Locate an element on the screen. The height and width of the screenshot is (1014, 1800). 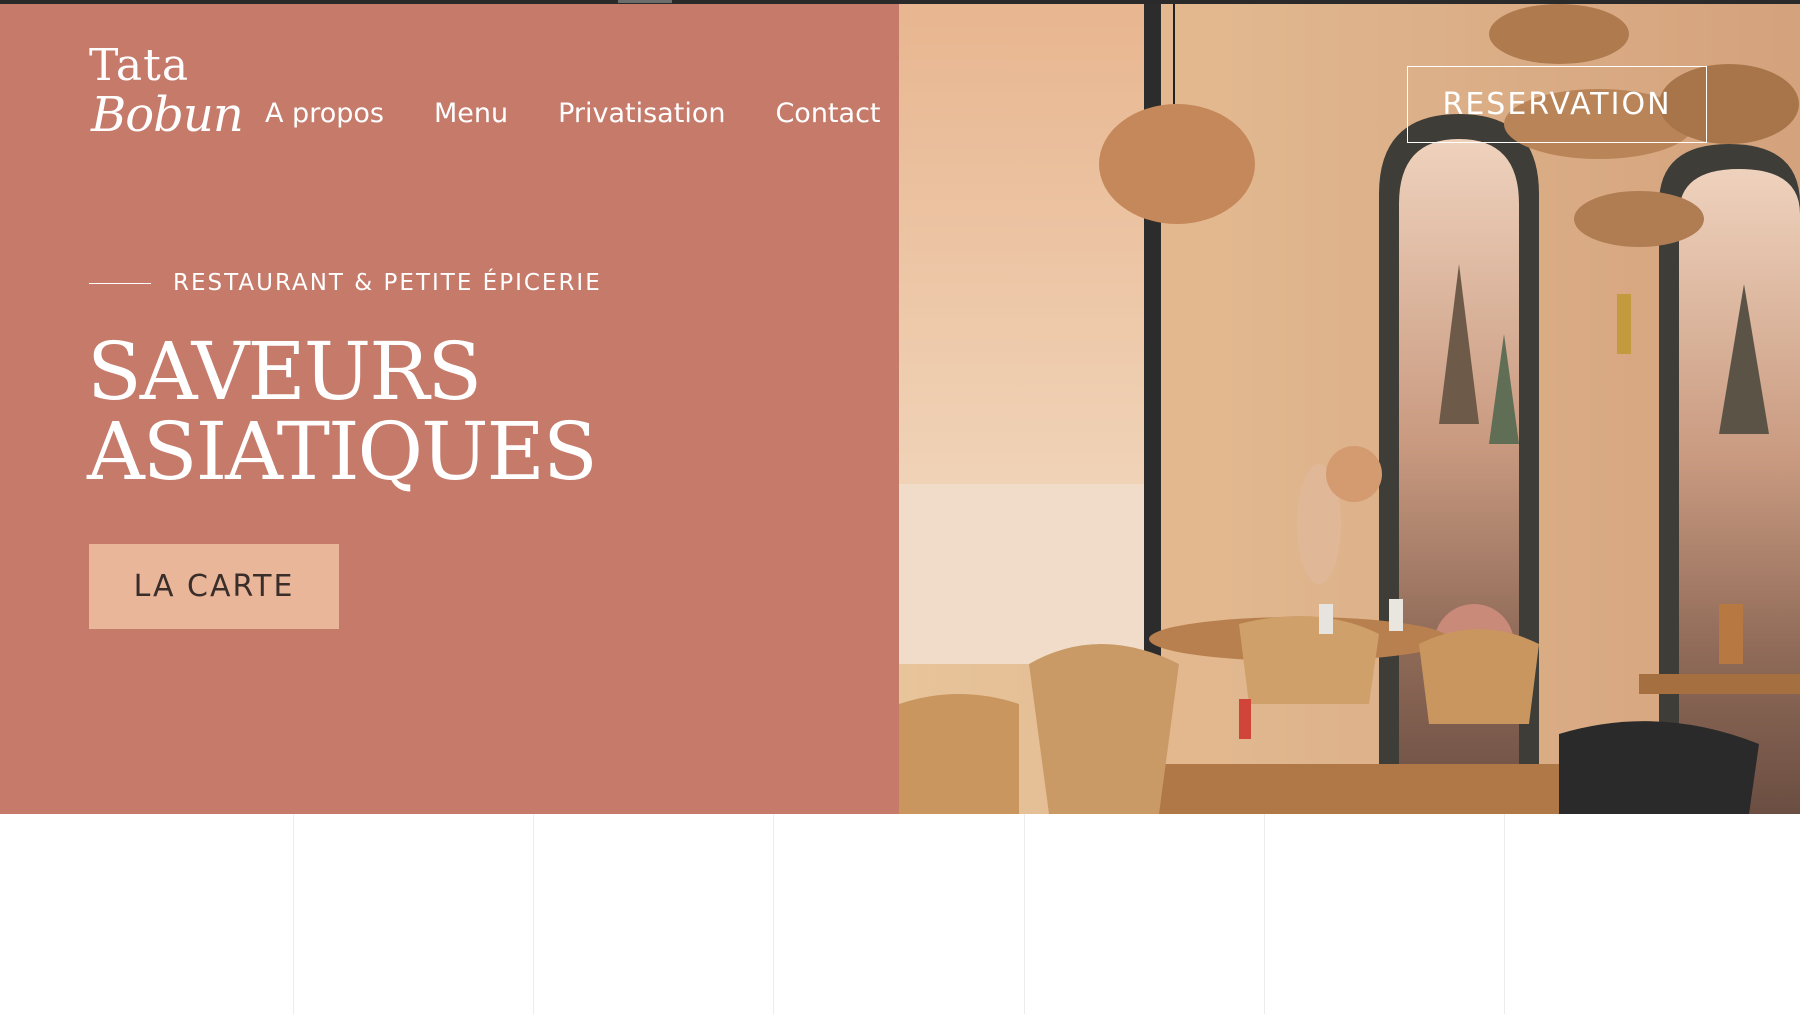
nav-link-privatisation: Privatisation is located at coordinates (641, 114).